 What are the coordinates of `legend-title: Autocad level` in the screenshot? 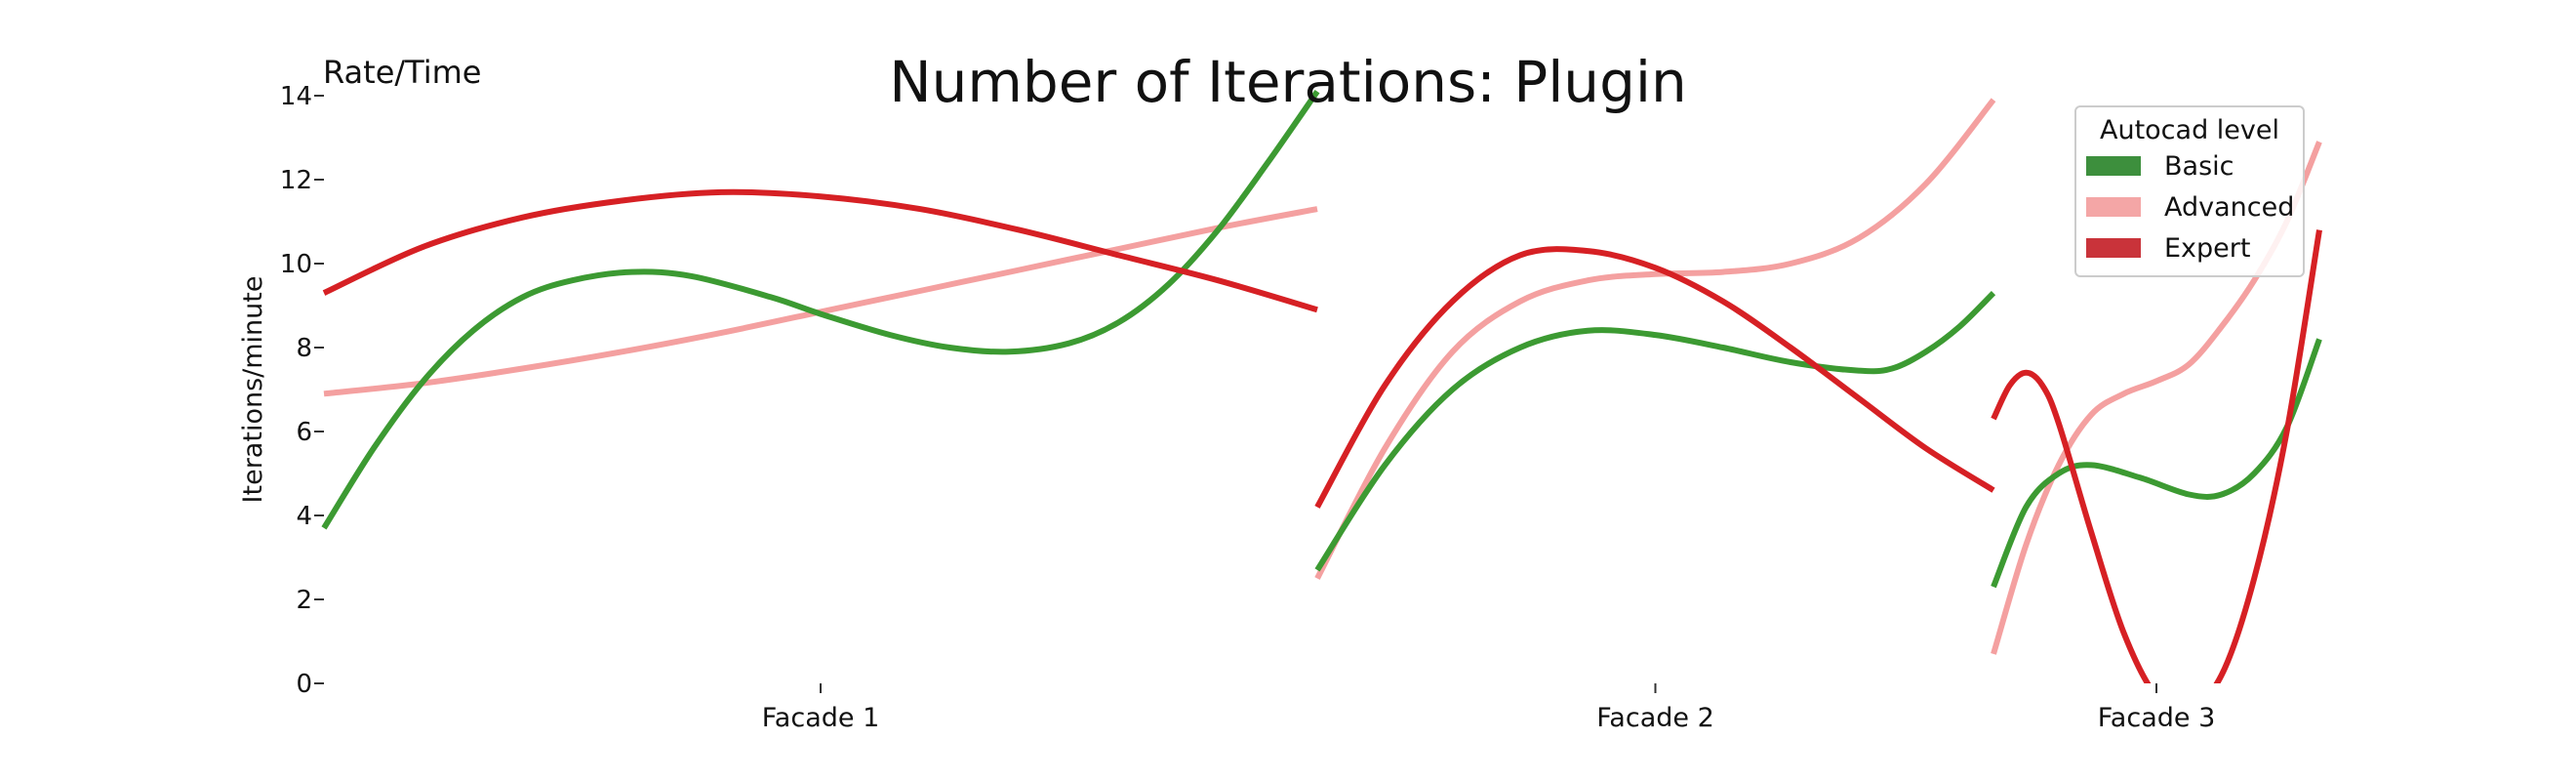 It's located at (2189, 130).